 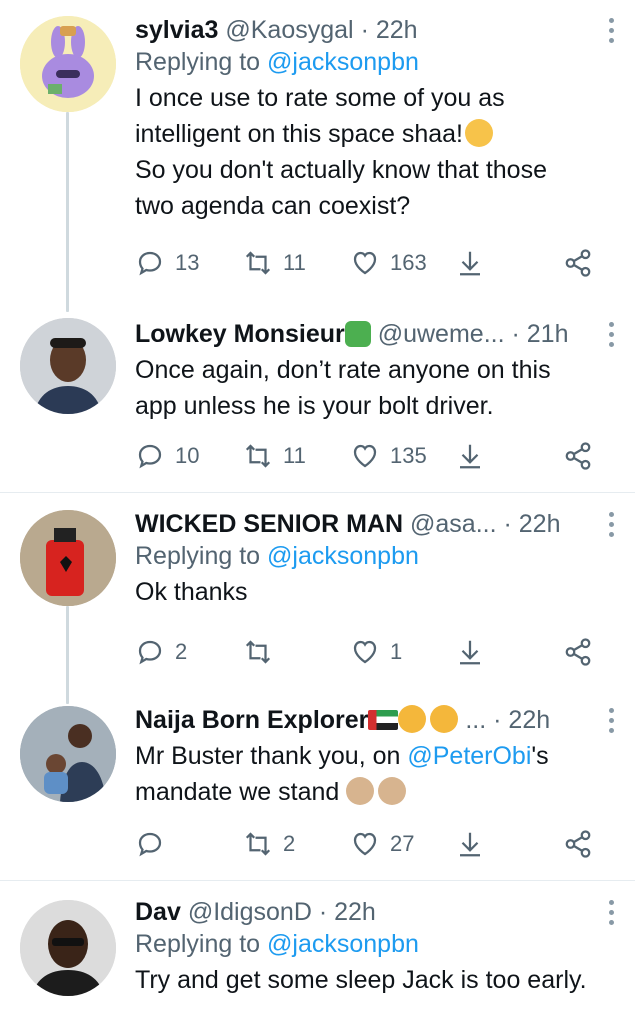 I want to click on author-name: Lowkey Monsieur, so click(x=240, y=334).